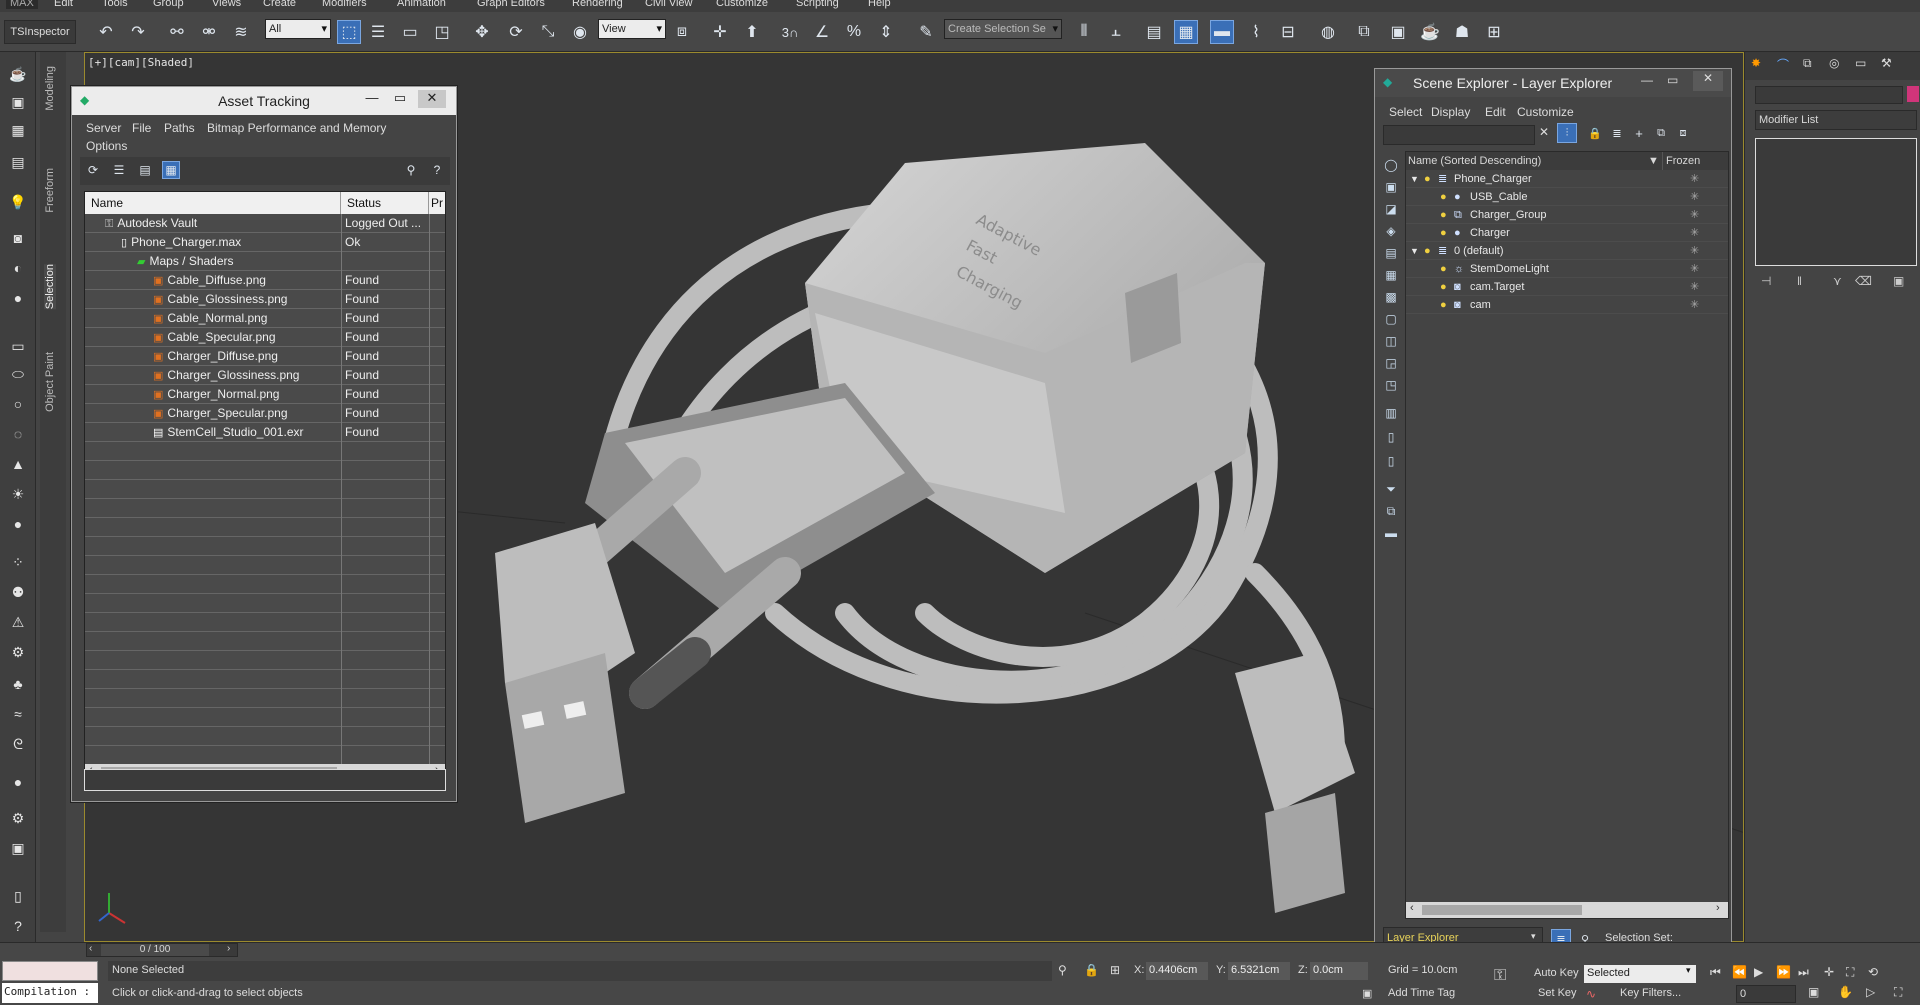 Image resolution: width=1920 pixels, height=1005 pixels. What do you see at coordinates (411, 170) in the screenshot?
I see `vault-login-icon: ⚲` at bounding box center [411, 170].